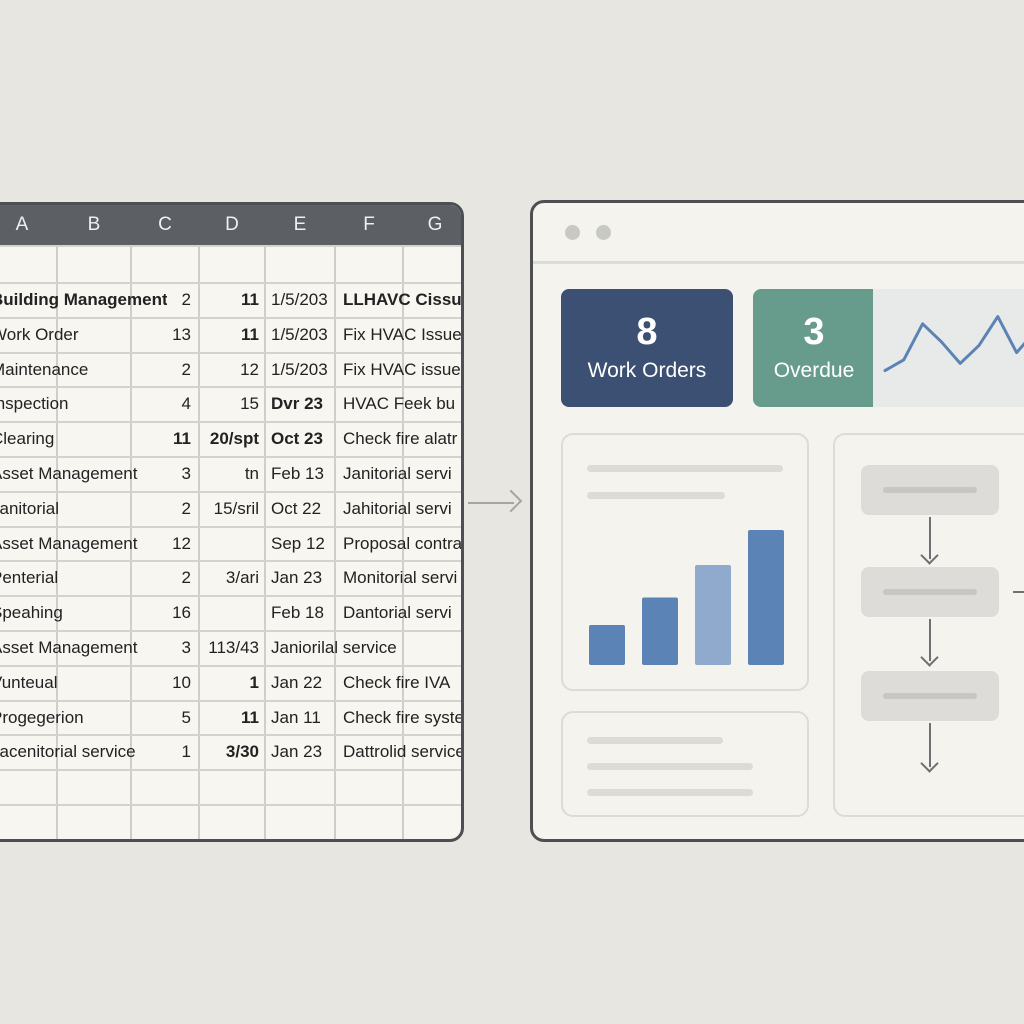 Image resolution: width=1024 pixels, height=1024 pixels. Describe the element at coordinates (402, 718) in the screenshot. I see `cell-f: Check fire syste` at that location.